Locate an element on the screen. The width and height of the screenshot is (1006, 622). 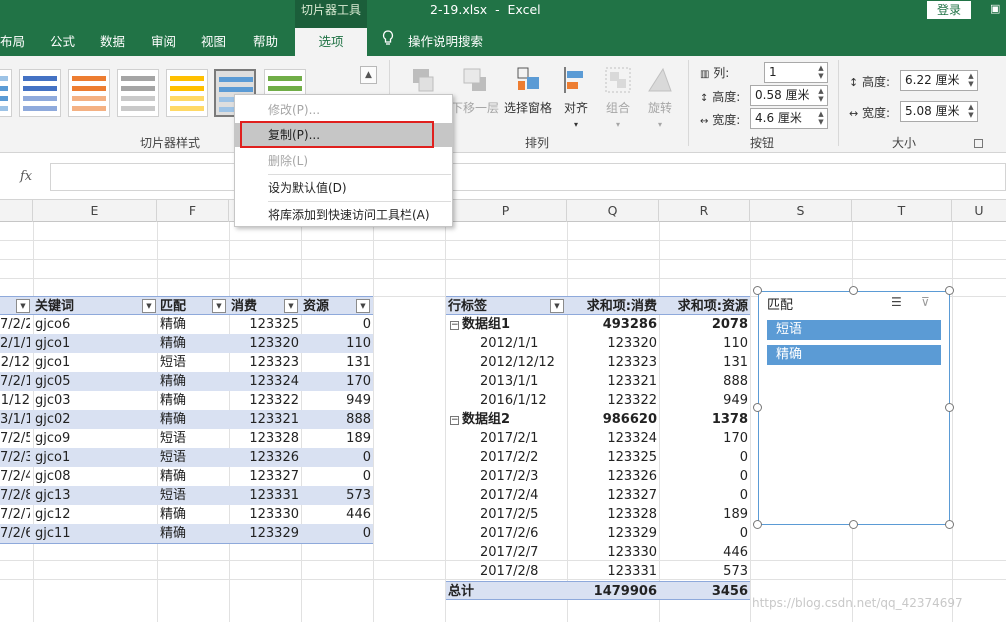
pivot-header-cell: 求和项:消费 is located at coordinates (612, 306).